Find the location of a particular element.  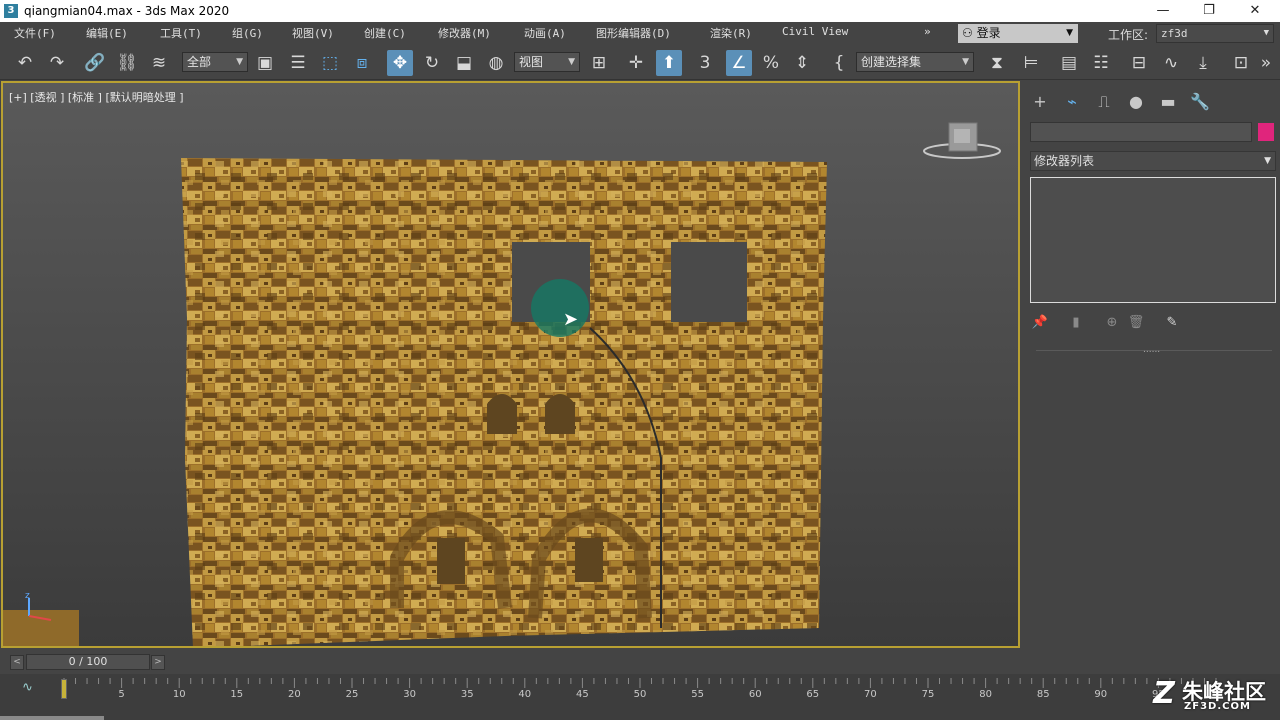

select-and-scale-icon: ⬓ is located at coordinates (464, 63).